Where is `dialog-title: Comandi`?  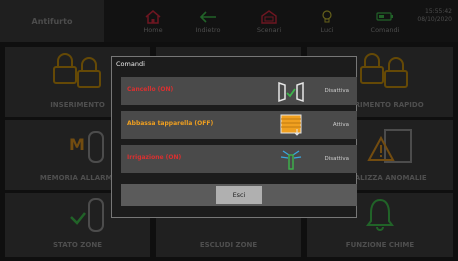
dialog-title: Comandi is located at coordinates (130, 64).